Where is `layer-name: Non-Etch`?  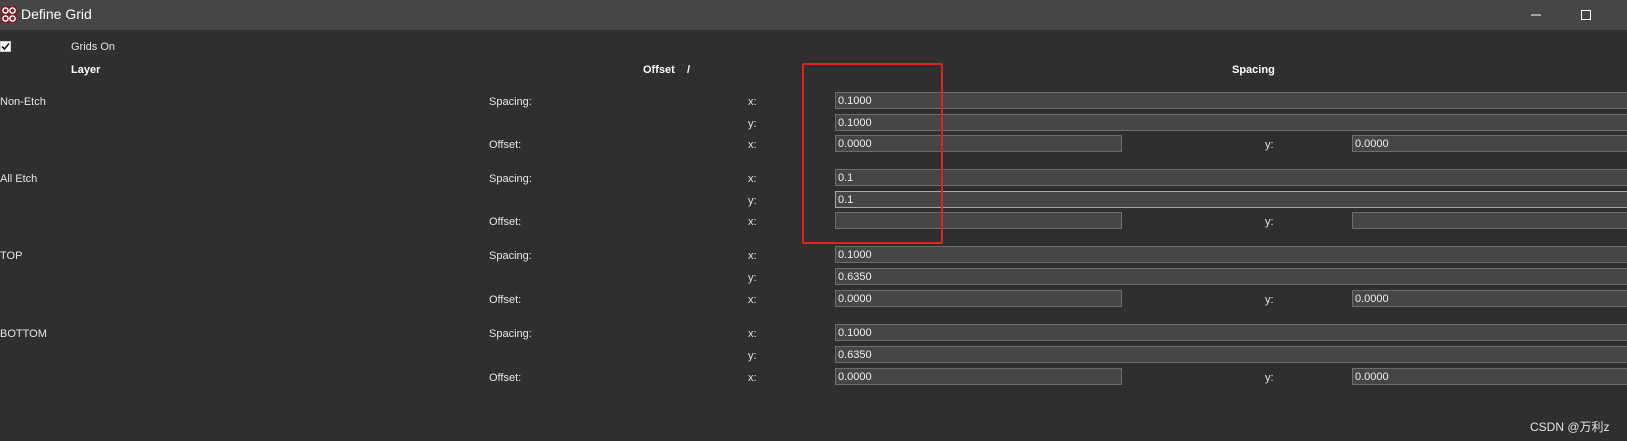 layer-name: Non-Etch is located at coordinates (23, 102).